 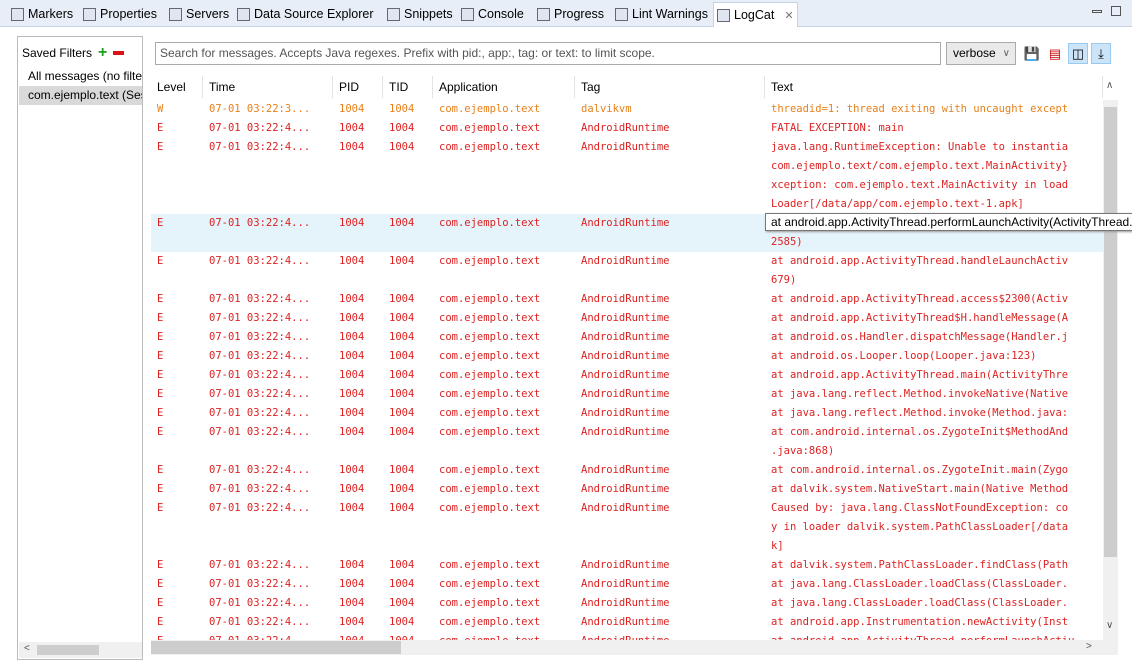 I want to click on tab-snippets: Snippets, so click(x=420, y=14).